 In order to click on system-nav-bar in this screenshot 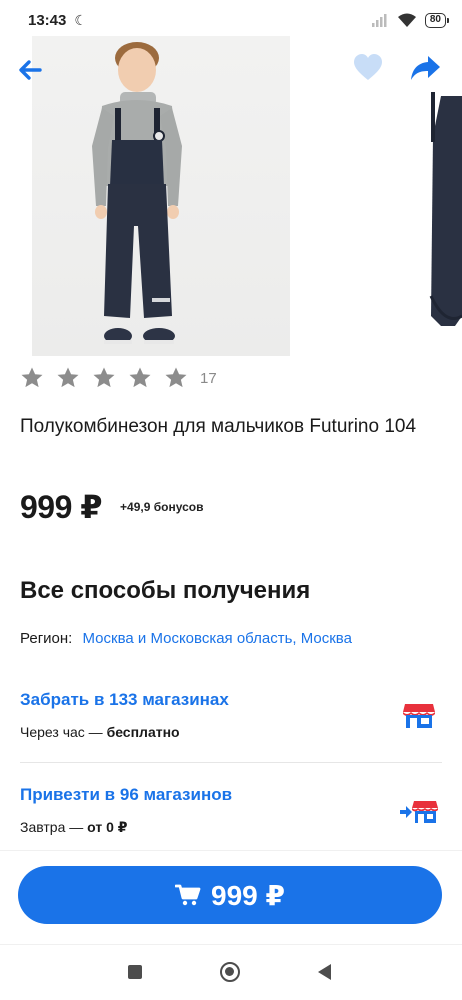, I will do `click(231, 972)`.